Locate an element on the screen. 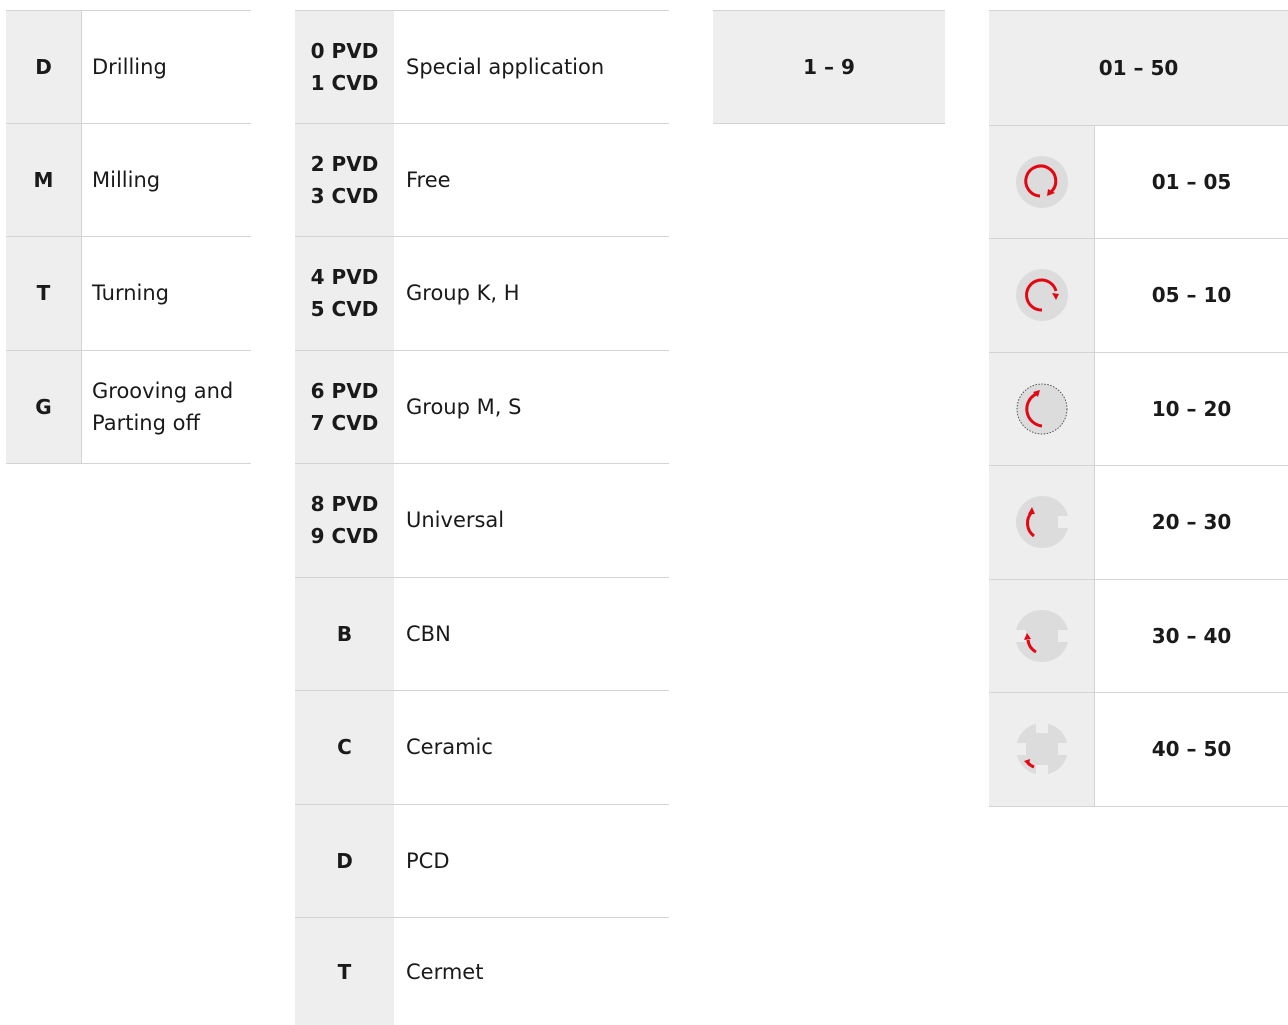 Image resolution: width=1288 pixels, height=1025 pixels. three-quarter-cut-rotation-icon is located at coordinates (1041, 295).